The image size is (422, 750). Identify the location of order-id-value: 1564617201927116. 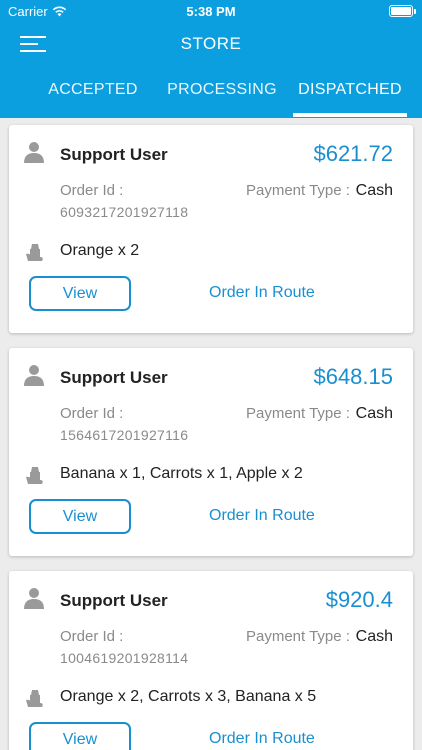
(124, 435).